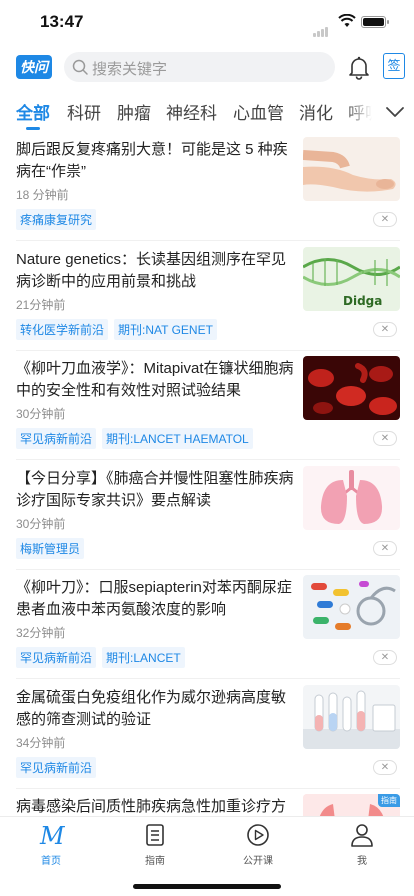 This screenshot has width=414, height=896. I want to click on blood-cells-thumbnail, so click(351, 388).